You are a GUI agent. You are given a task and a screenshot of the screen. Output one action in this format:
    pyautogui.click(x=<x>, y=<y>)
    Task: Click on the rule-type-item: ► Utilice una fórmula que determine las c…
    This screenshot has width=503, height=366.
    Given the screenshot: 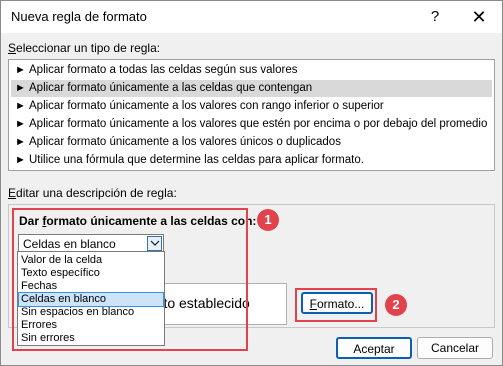 What is the action you would take?
    pyautogui.click(x=251, y=160)
    